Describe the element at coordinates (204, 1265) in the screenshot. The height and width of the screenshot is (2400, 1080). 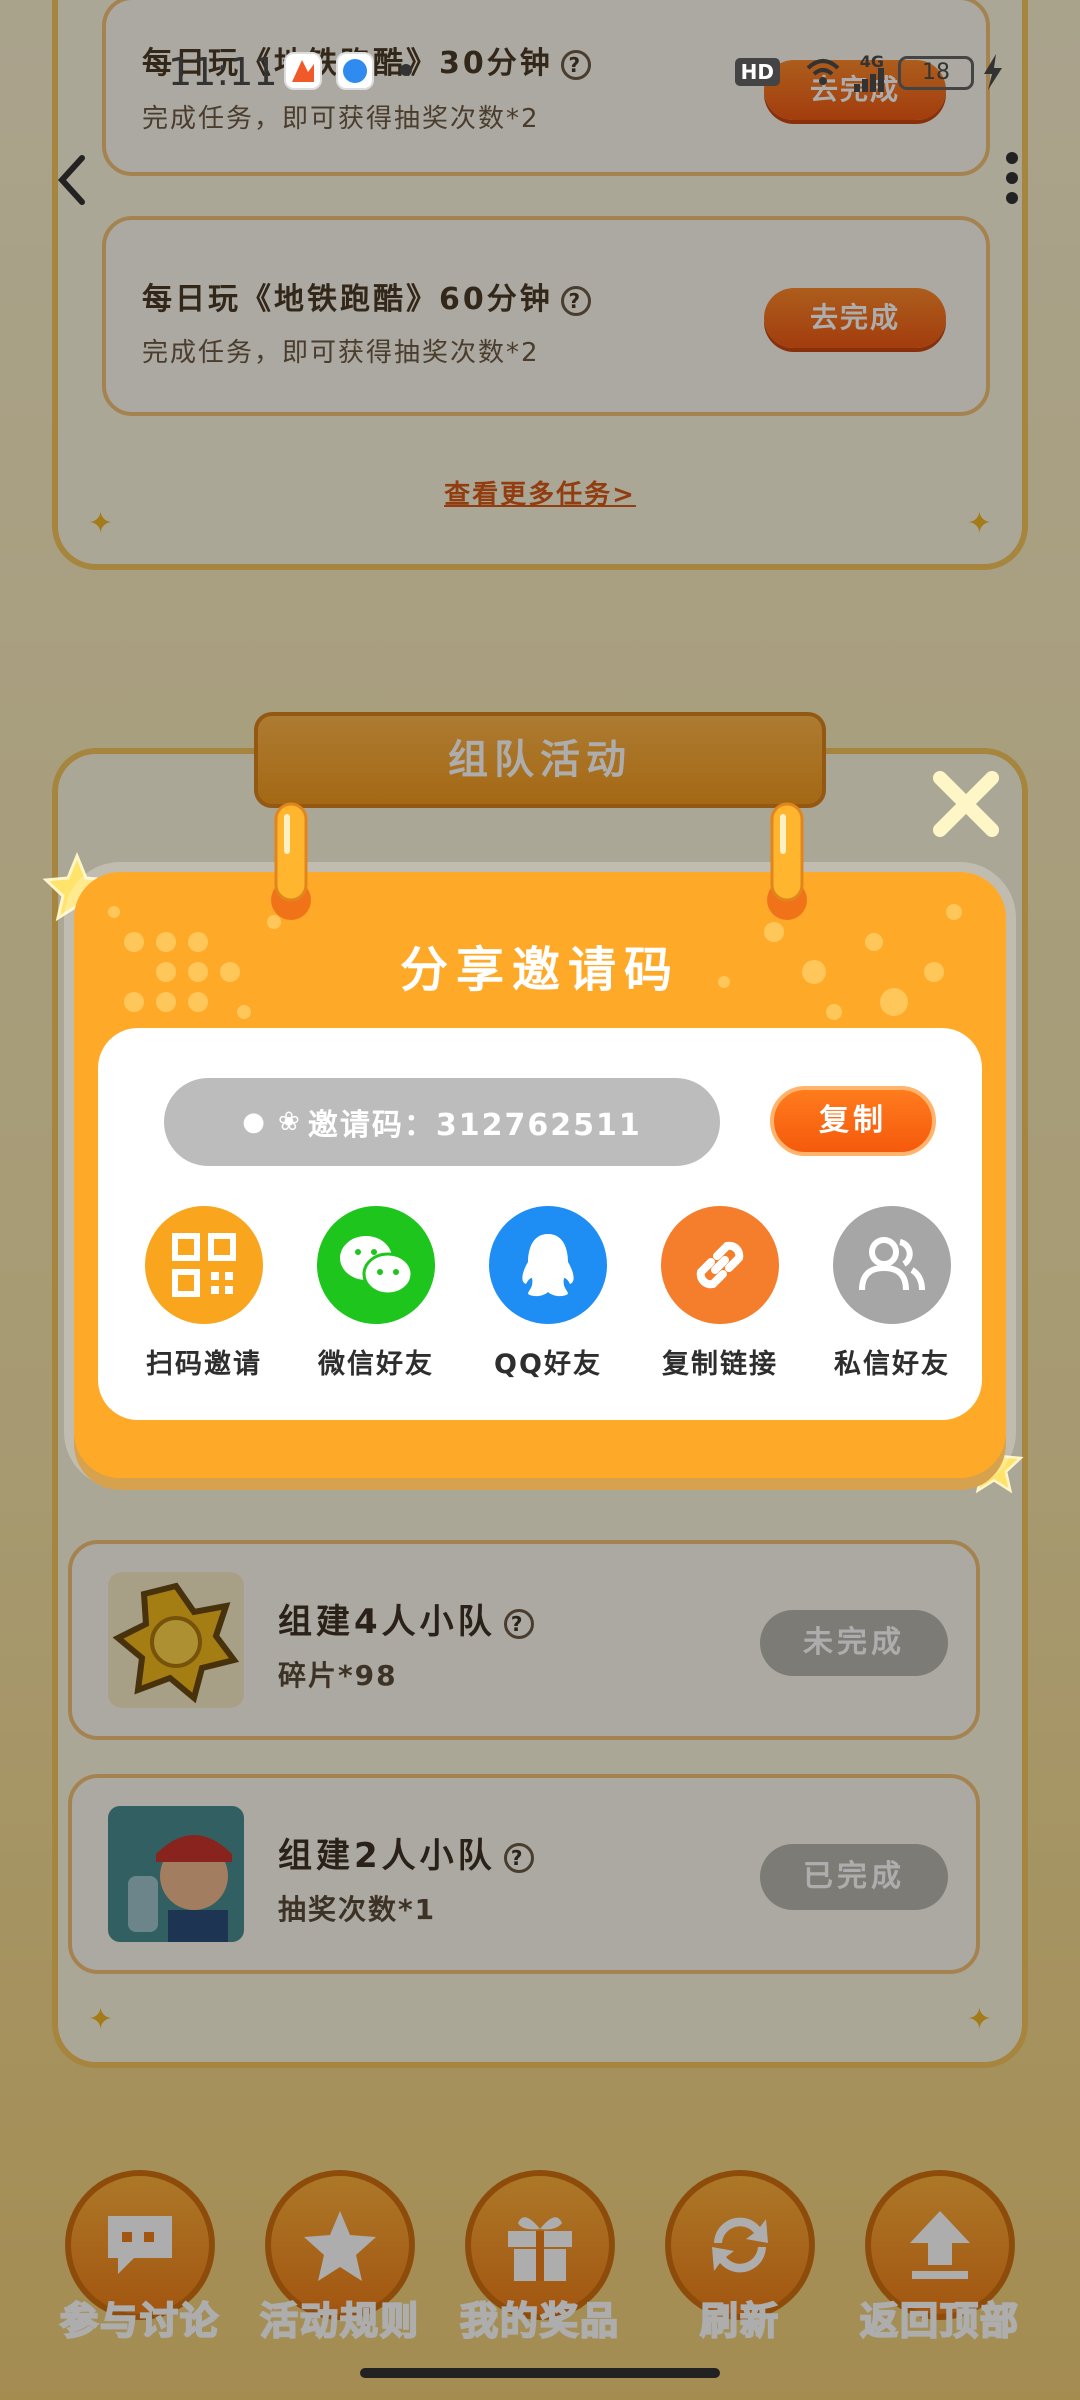
I see `qr-code-icon` at that location.